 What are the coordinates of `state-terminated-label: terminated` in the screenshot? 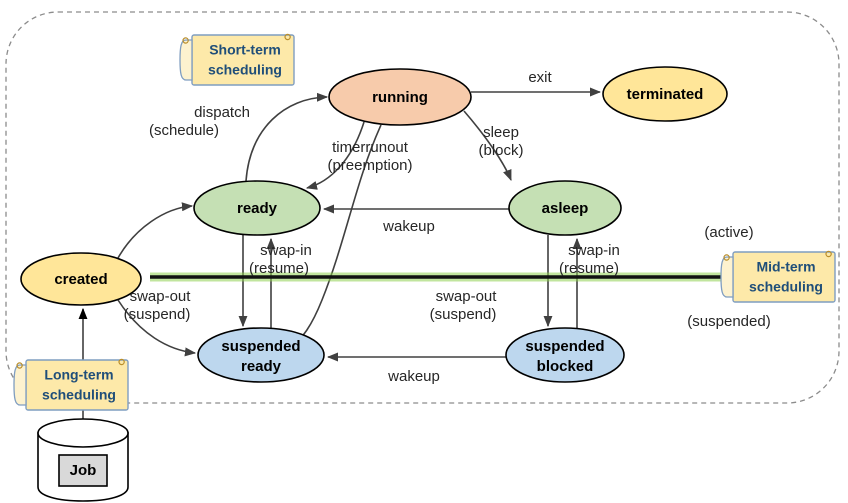 It's located at (665, 94).